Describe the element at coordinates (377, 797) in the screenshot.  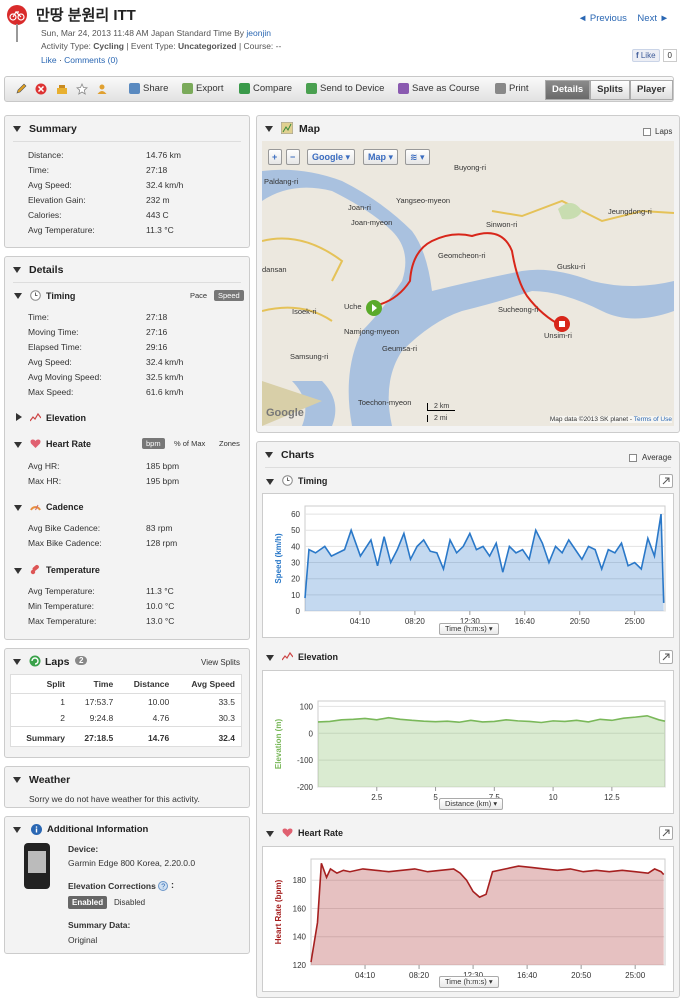
I see `x-tick-label: 2.5` at that location.